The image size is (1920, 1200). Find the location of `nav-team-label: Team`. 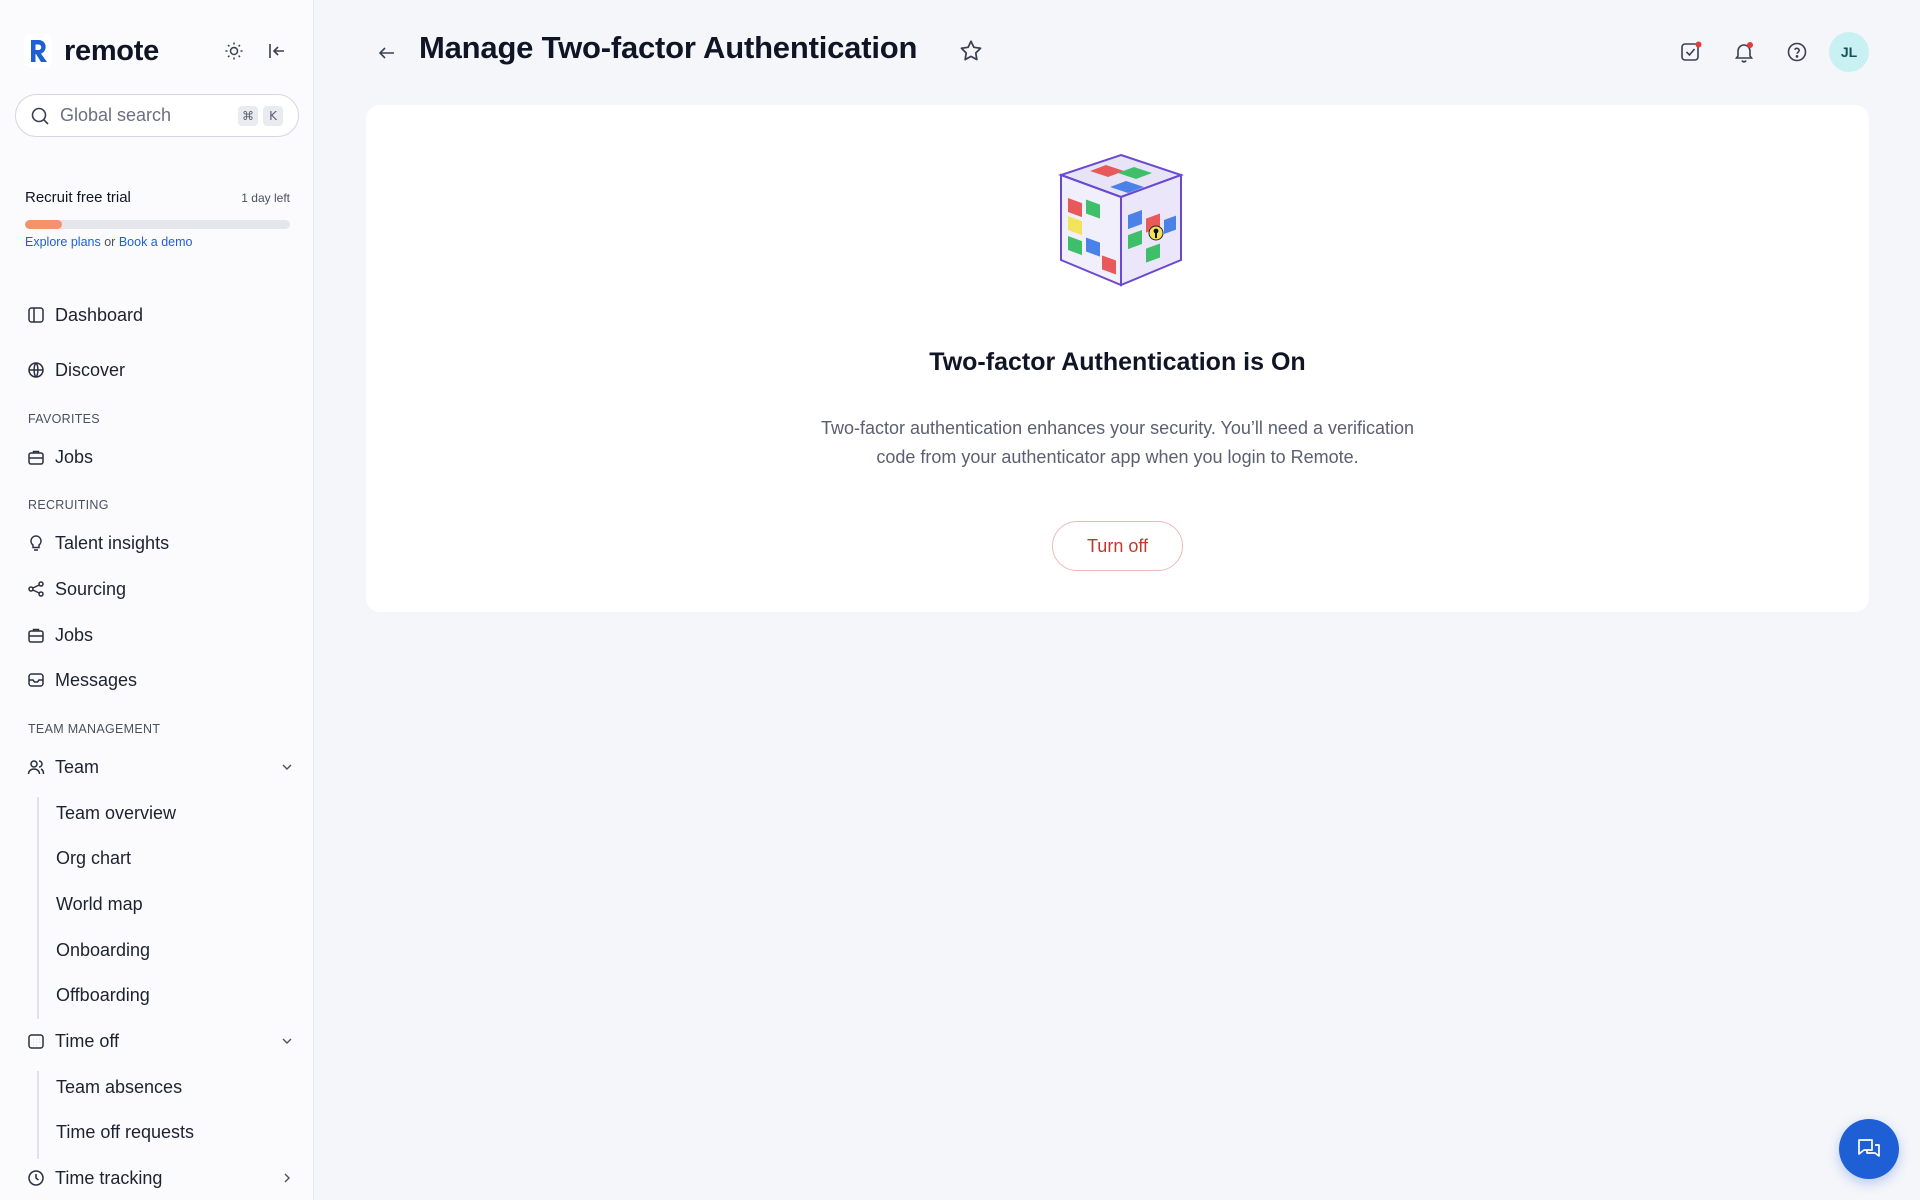

nav-team-label: Team is located at coordinates (77, 766).